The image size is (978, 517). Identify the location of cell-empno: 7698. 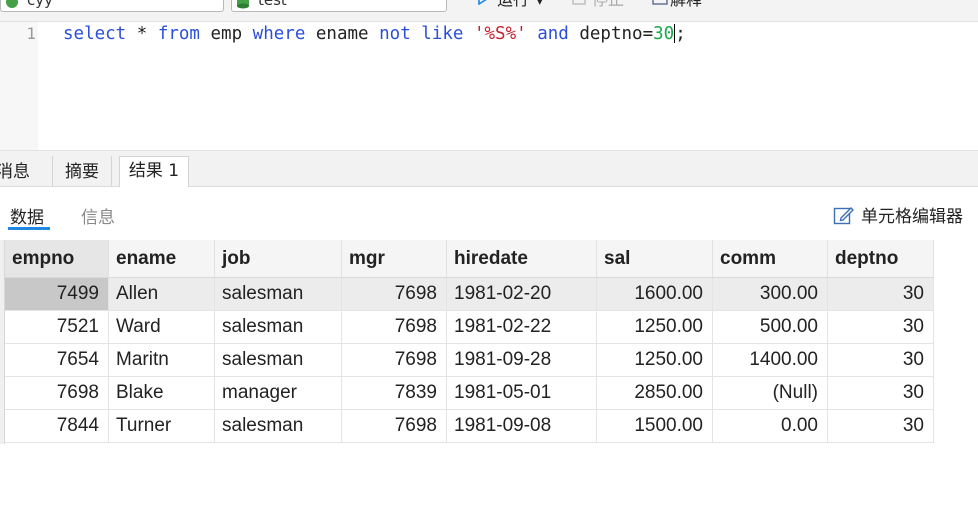
(57, 393).